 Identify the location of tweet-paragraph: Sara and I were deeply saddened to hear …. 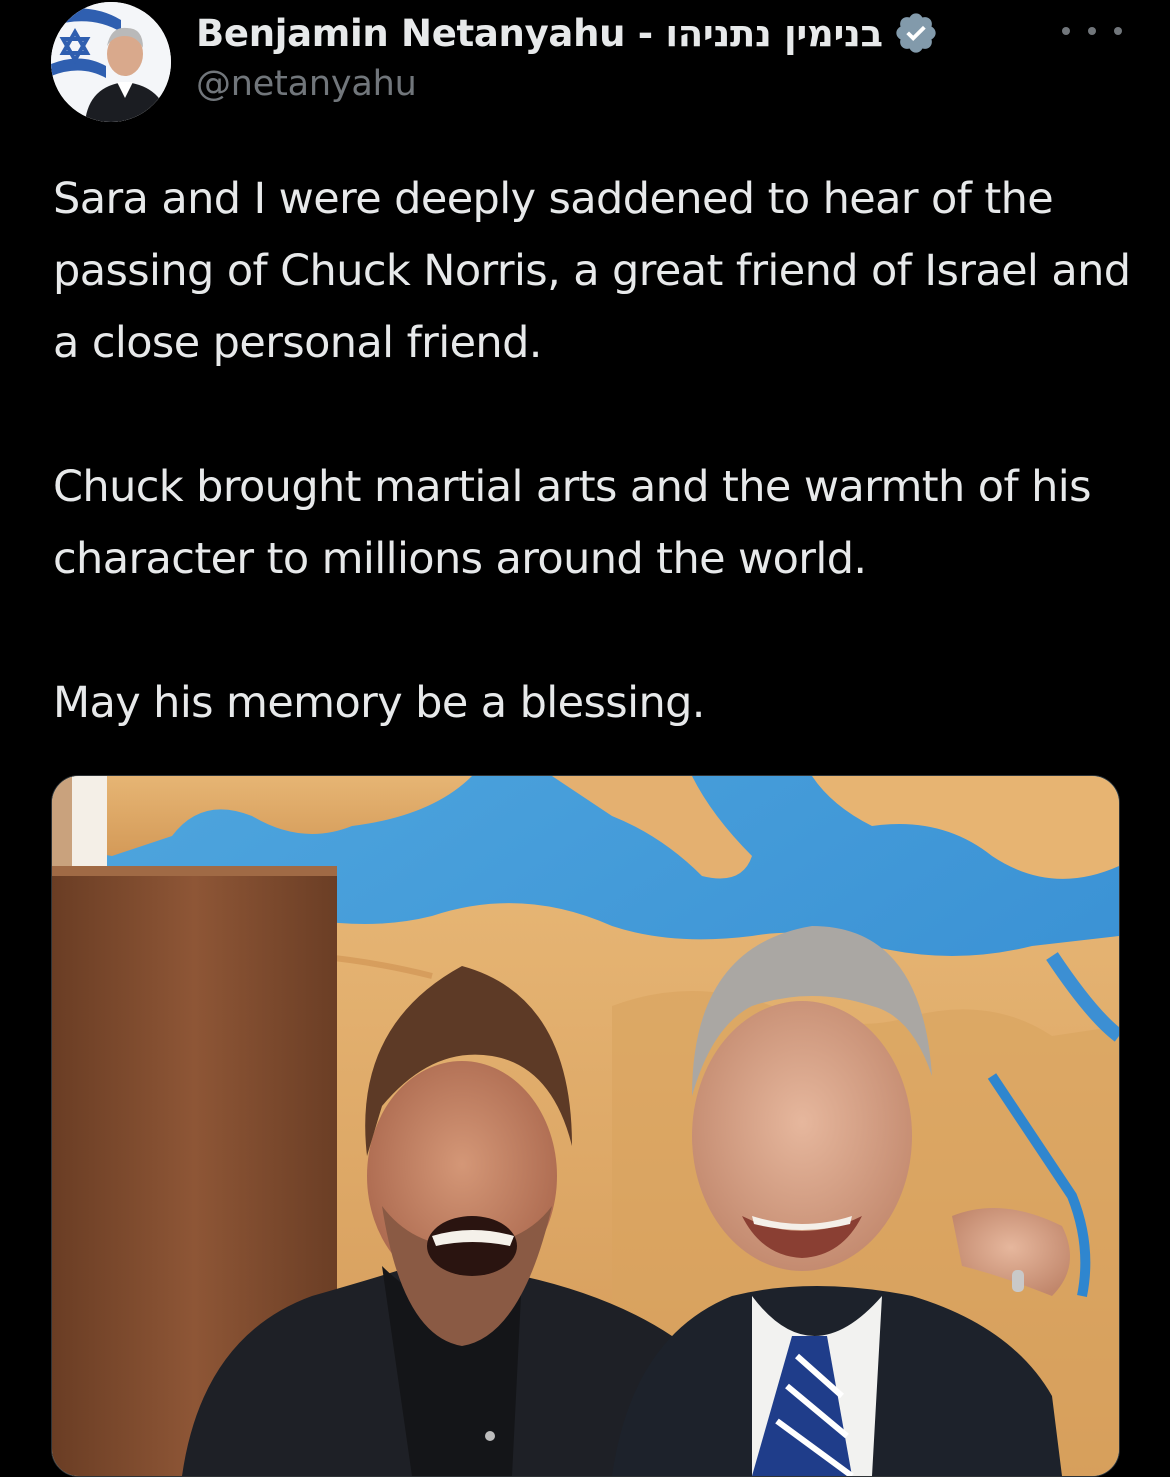
(592, 271).